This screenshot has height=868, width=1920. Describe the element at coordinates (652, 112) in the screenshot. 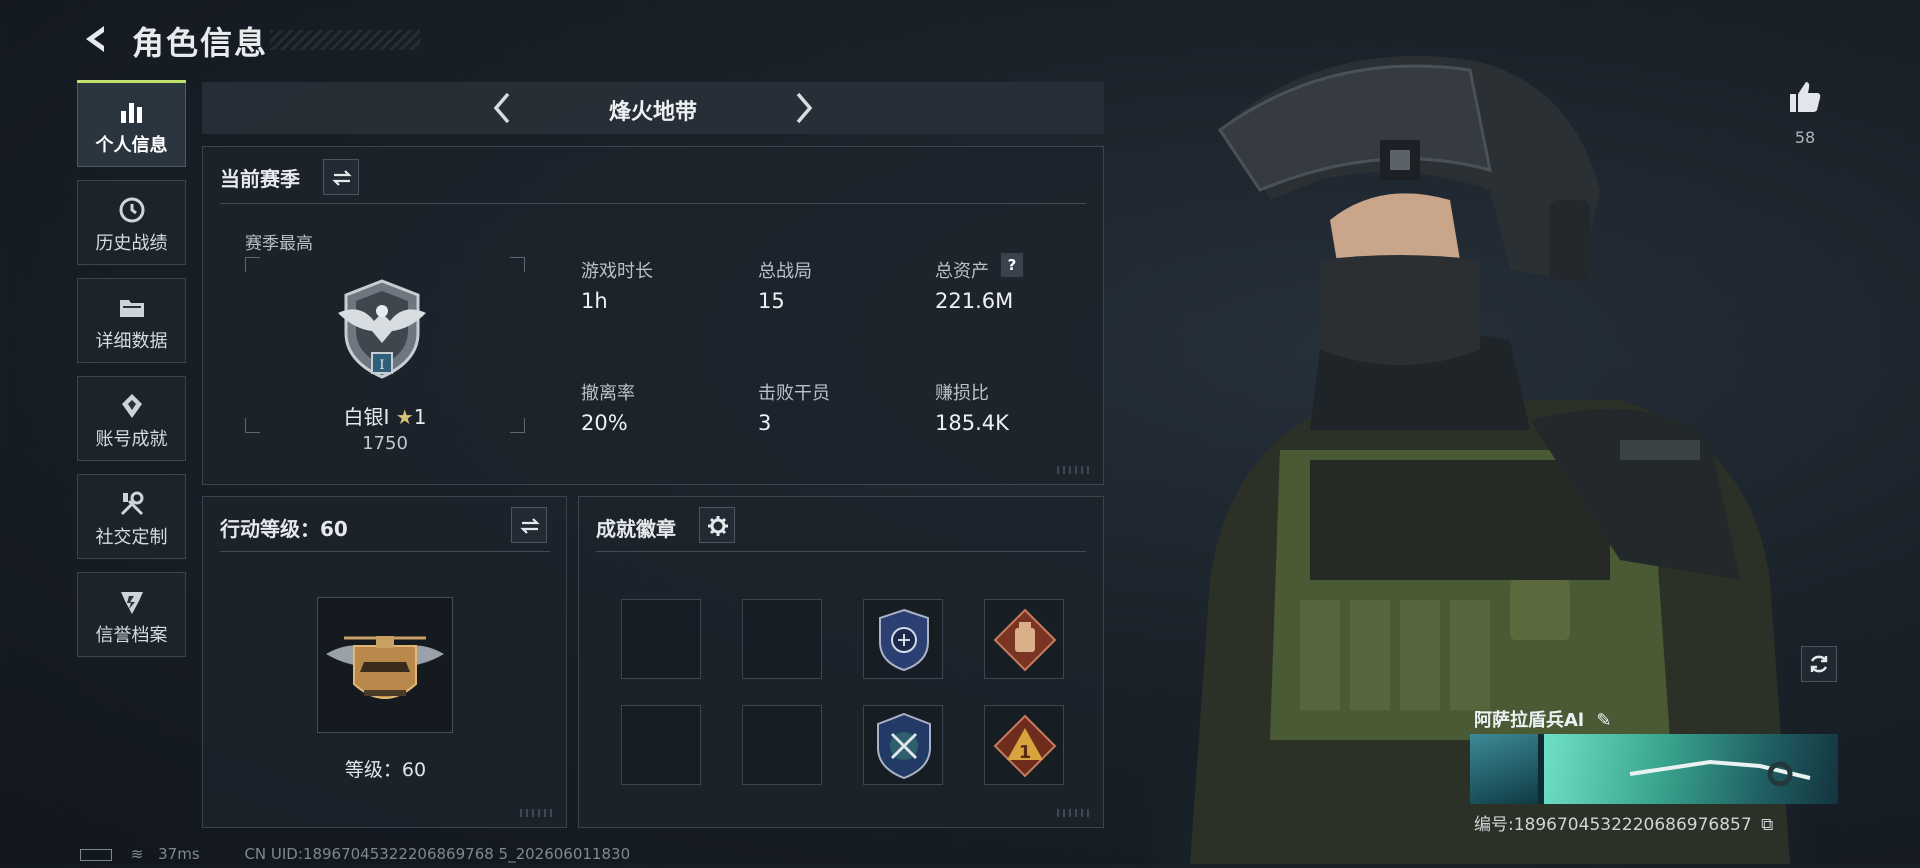

I see `mode-name: 烽火地带` at that location.